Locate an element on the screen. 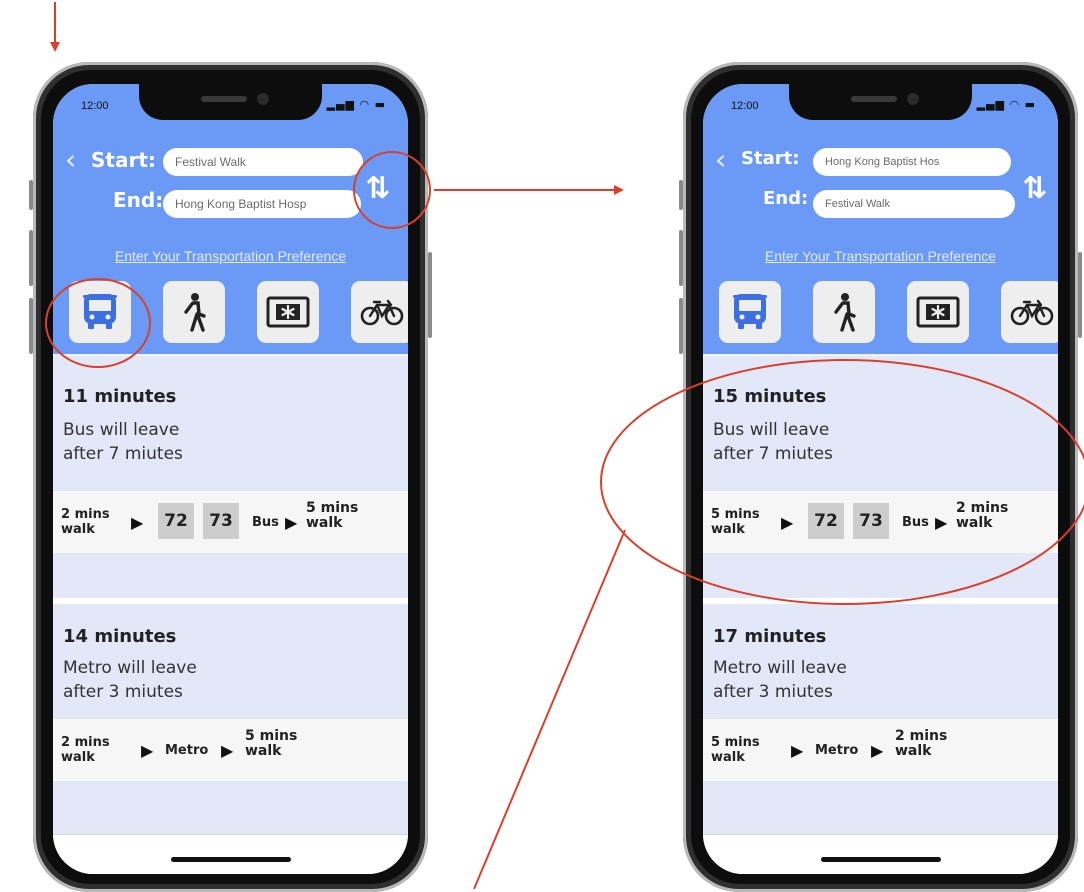  status-time: 12:00 is located at coordinates (95, 106).